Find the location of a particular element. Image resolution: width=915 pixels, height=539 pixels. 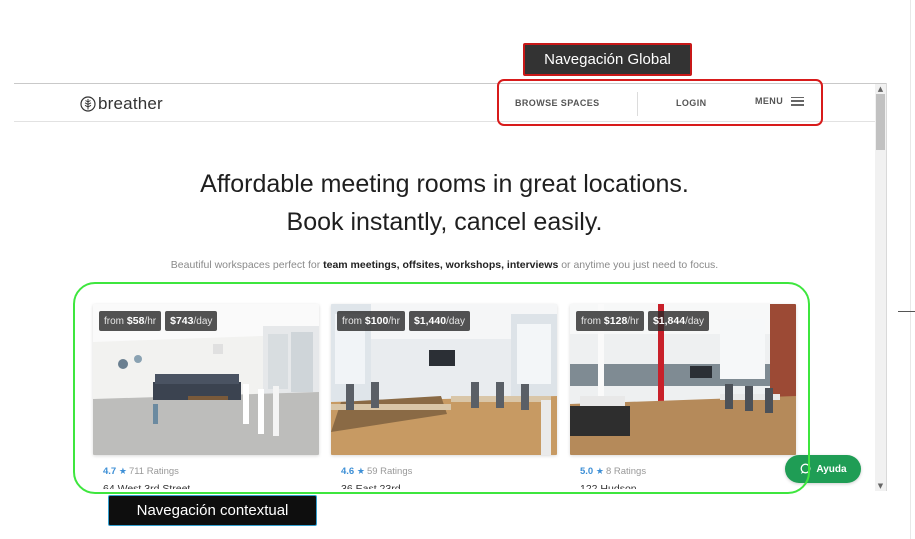

contextual-navigation-label: Navegación contextual is located at coordinates (212, 510).